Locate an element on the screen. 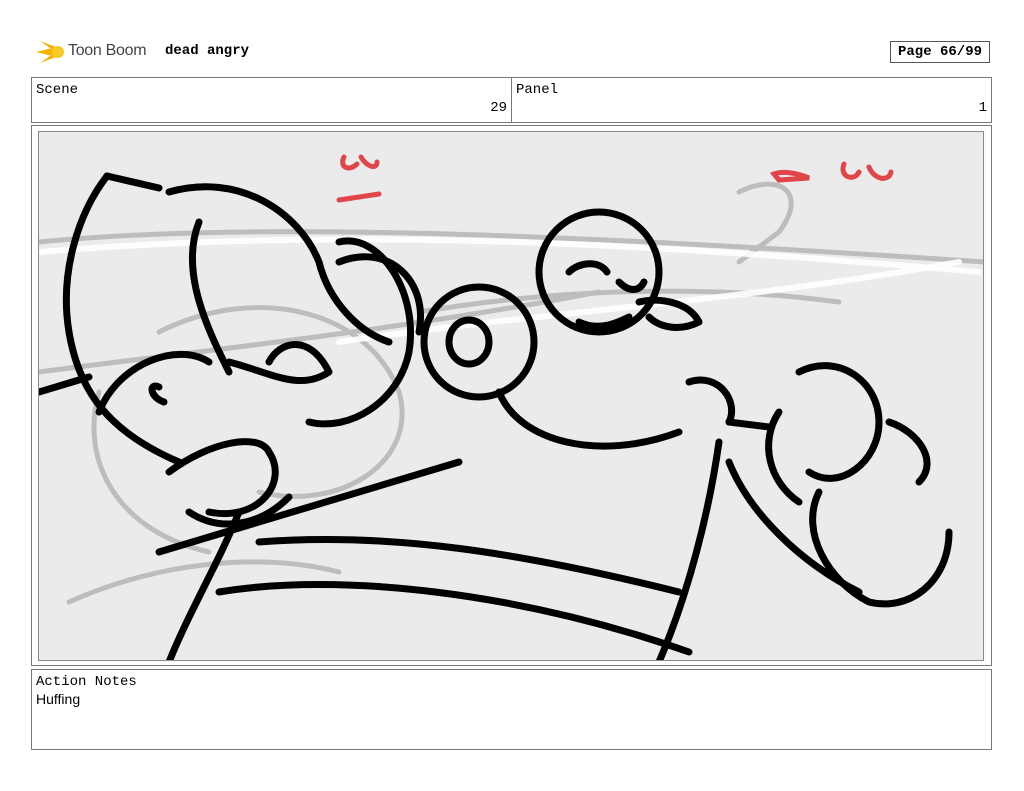 The width and height of the screenshot is (1024, 791). scene-label: Scene is located at coordinates (57, 90).